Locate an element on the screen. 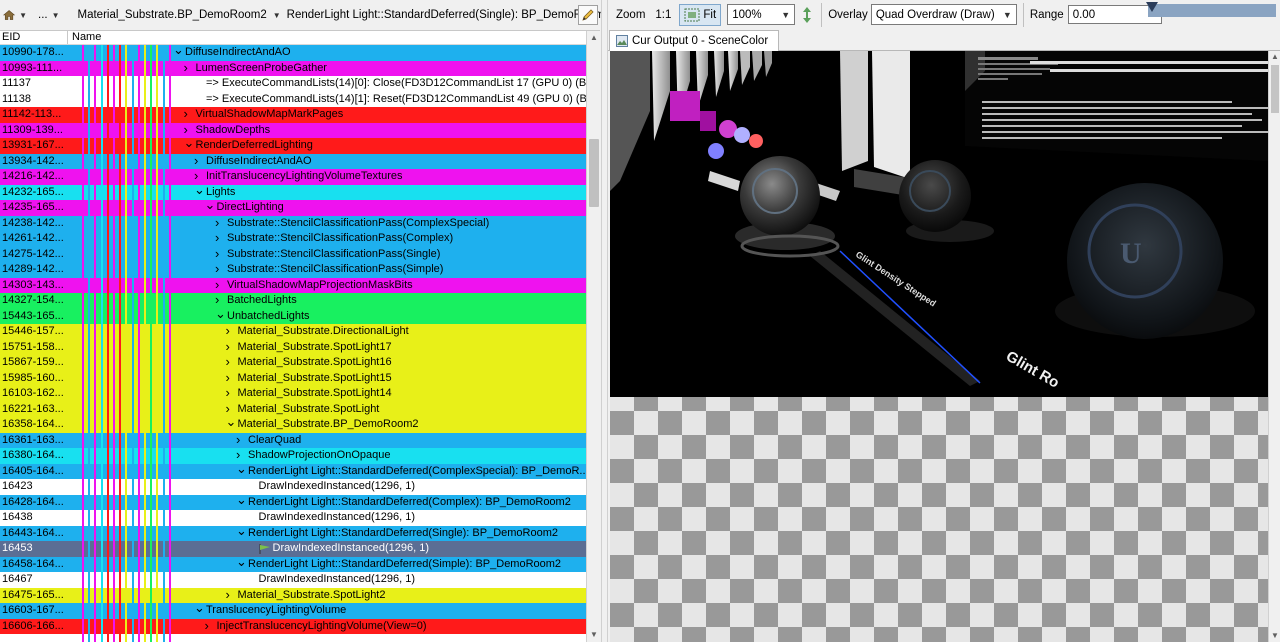 This screenshot has height=642, width=1280. range-histogram-bar is located at coordinates (1212, 10).